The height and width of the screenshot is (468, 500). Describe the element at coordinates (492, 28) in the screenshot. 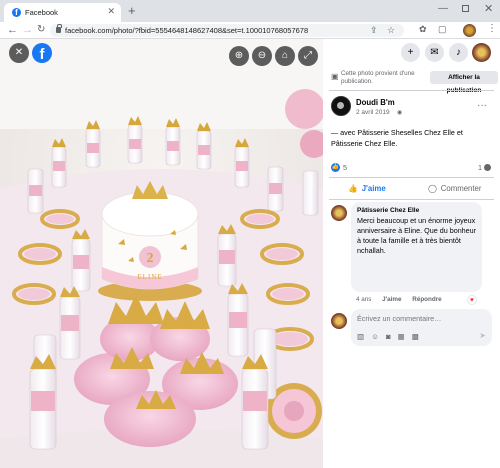

I see `browser-menu-icon: ⋮` at that location.